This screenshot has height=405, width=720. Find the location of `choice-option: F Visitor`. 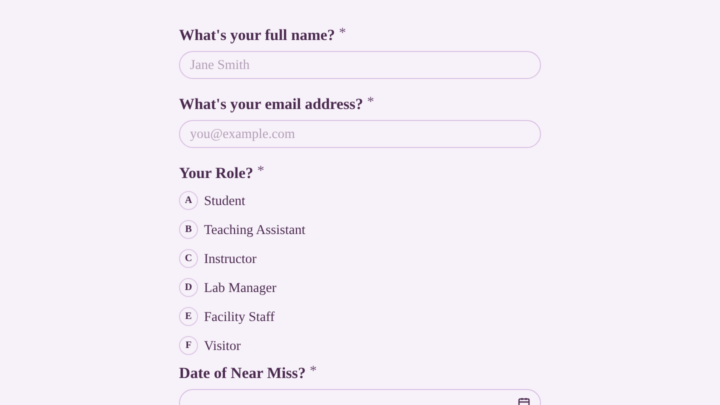

choice-option: F Visitor is located at coordinates (210, 345).